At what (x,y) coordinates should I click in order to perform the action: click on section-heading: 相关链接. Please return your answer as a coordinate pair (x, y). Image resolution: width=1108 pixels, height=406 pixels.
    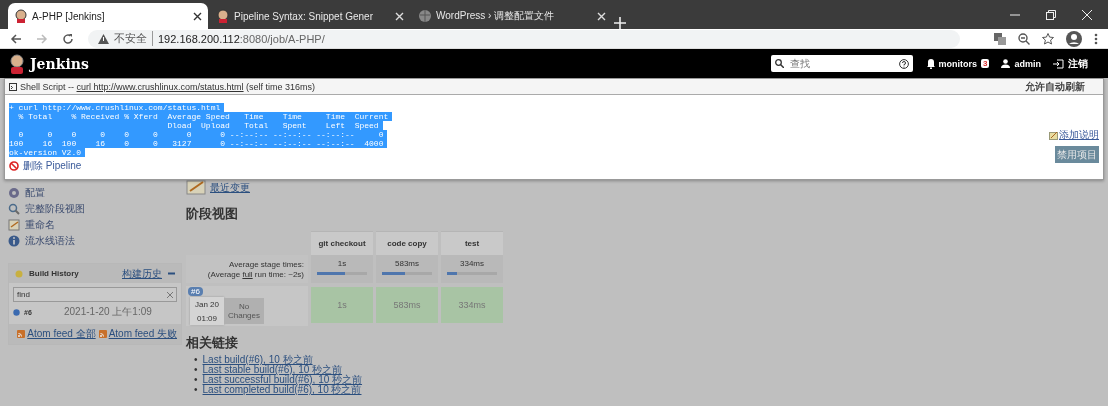
    Looking at the image, I should click on (212, 343).